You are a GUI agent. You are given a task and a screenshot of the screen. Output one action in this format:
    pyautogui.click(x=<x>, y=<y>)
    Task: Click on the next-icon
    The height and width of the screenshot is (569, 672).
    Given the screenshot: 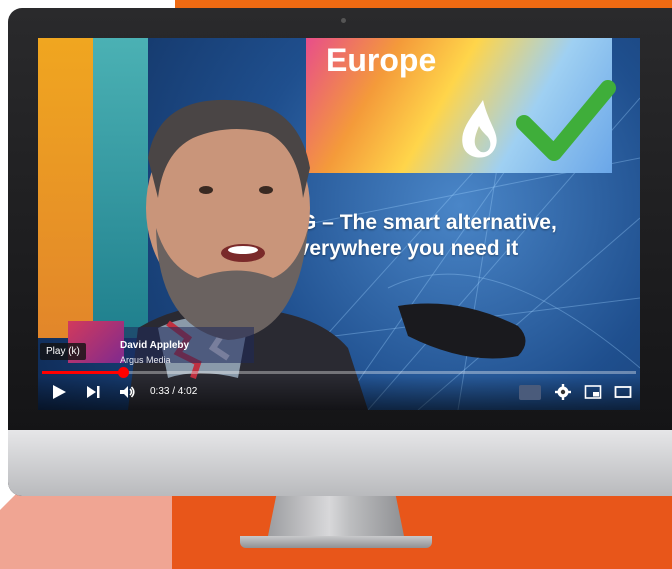 What is the action you would take?
    pyautogui.click(x=93, y=392)
    